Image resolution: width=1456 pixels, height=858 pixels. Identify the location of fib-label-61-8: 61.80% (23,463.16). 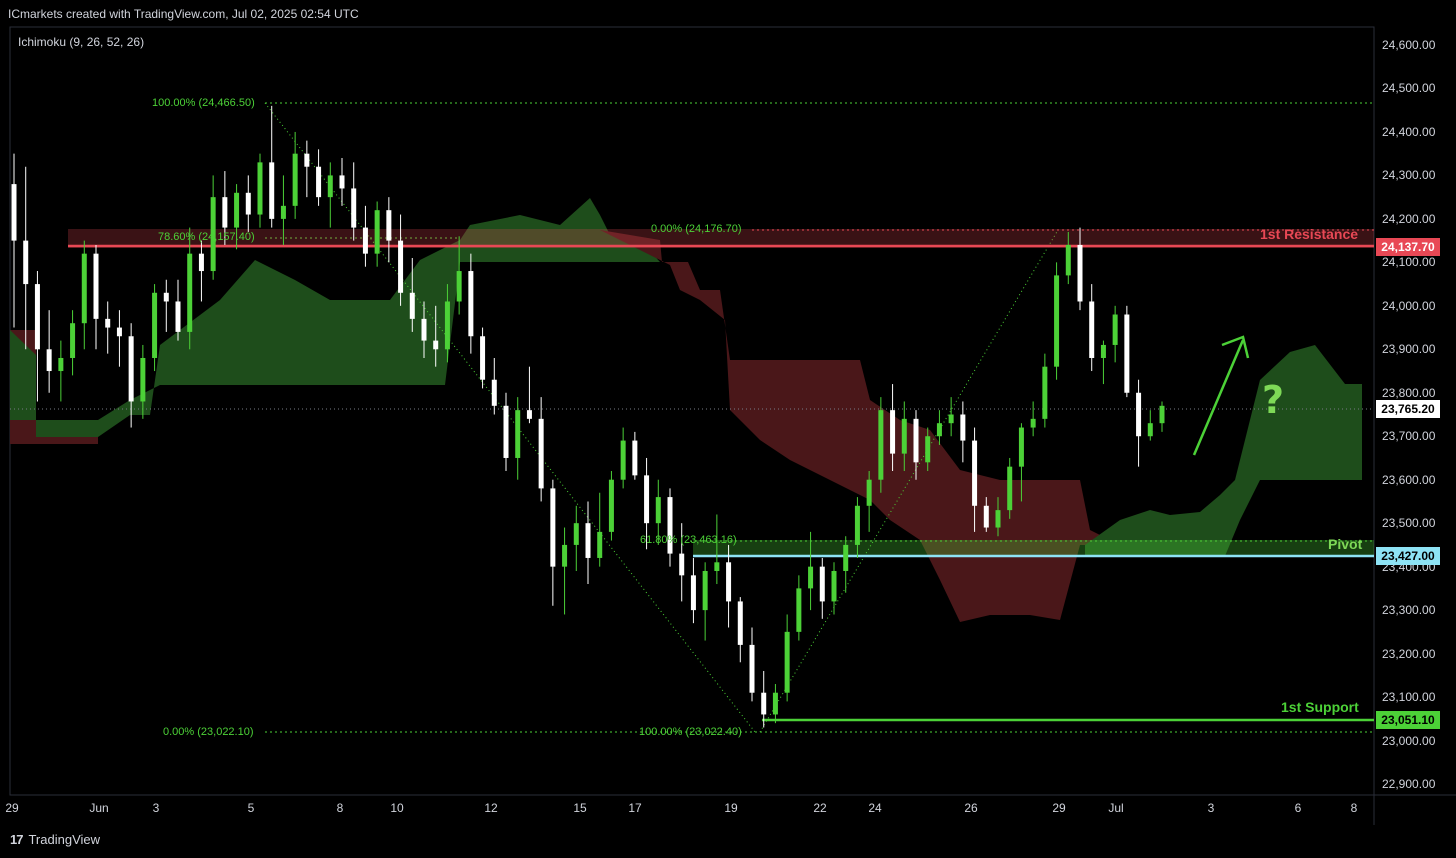
(688, 540).